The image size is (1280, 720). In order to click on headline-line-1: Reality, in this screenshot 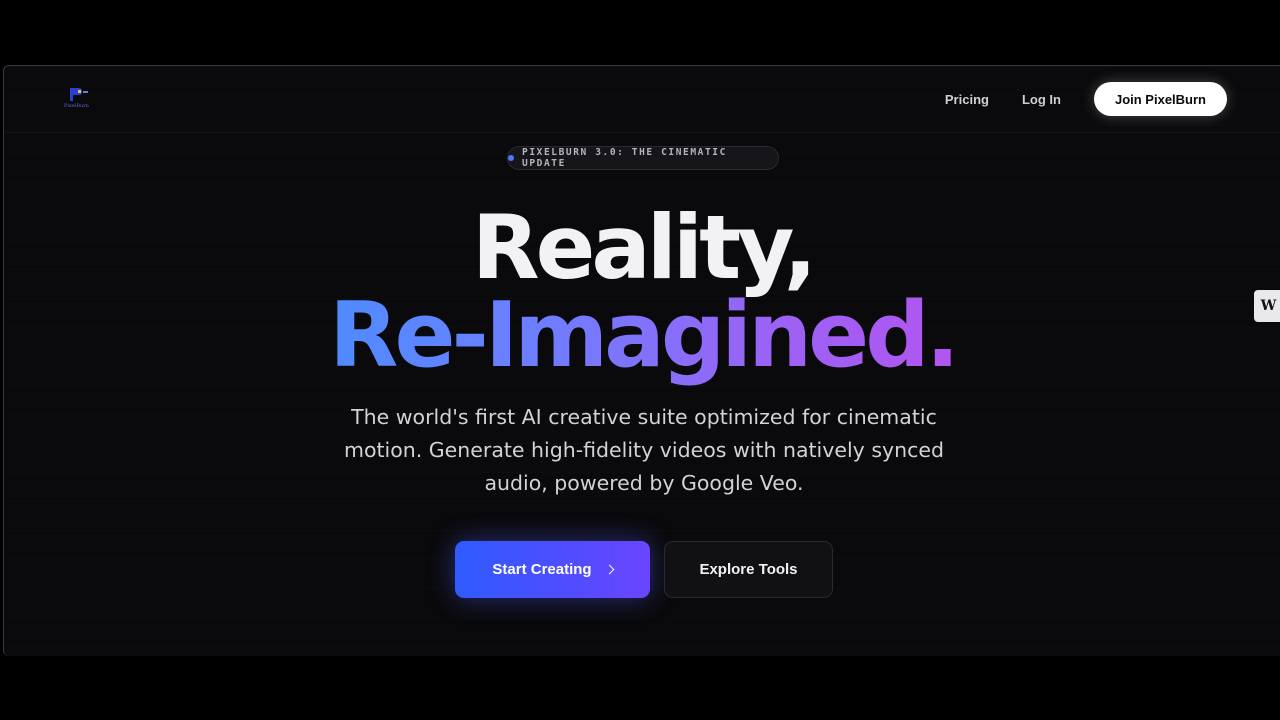, I will do `click(644, 247)`.